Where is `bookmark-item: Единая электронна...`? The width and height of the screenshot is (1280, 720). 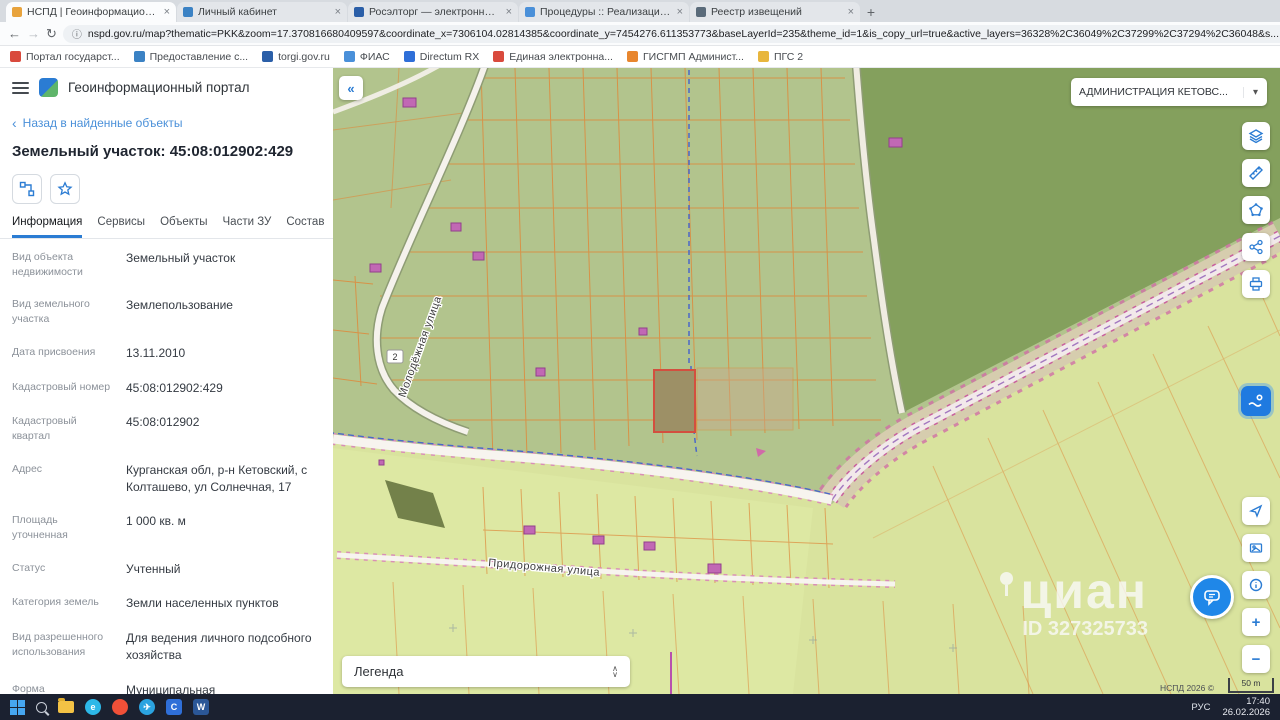
bookmark-item: Единая электронна... is located at coordinates (553, 57).